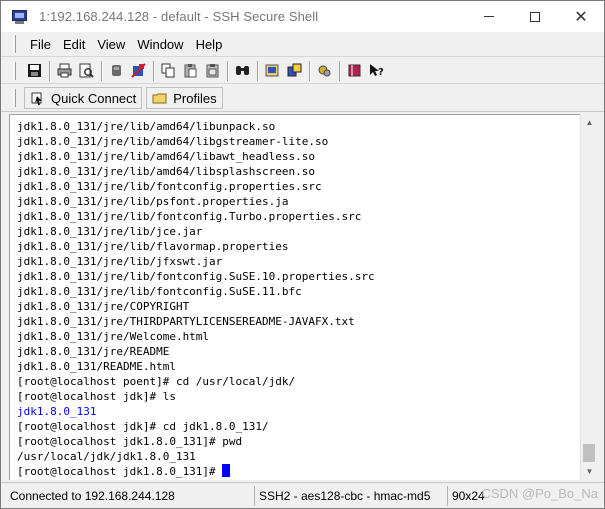  What do you see at coordinates (14, 44) in the screenshot?
I see `menu-grip` at bounding box center [14, 44].